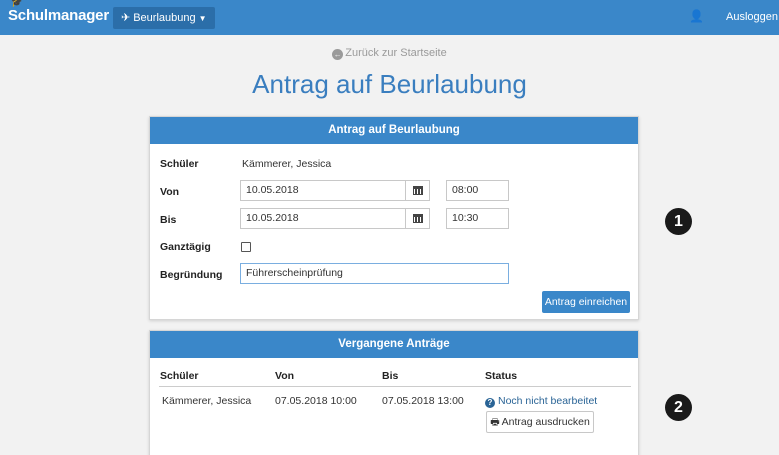  What do you see at coordinates (477, 190) in the screenshot?
I see `from-time-input: 08:00` at bounding box center [477, 190].